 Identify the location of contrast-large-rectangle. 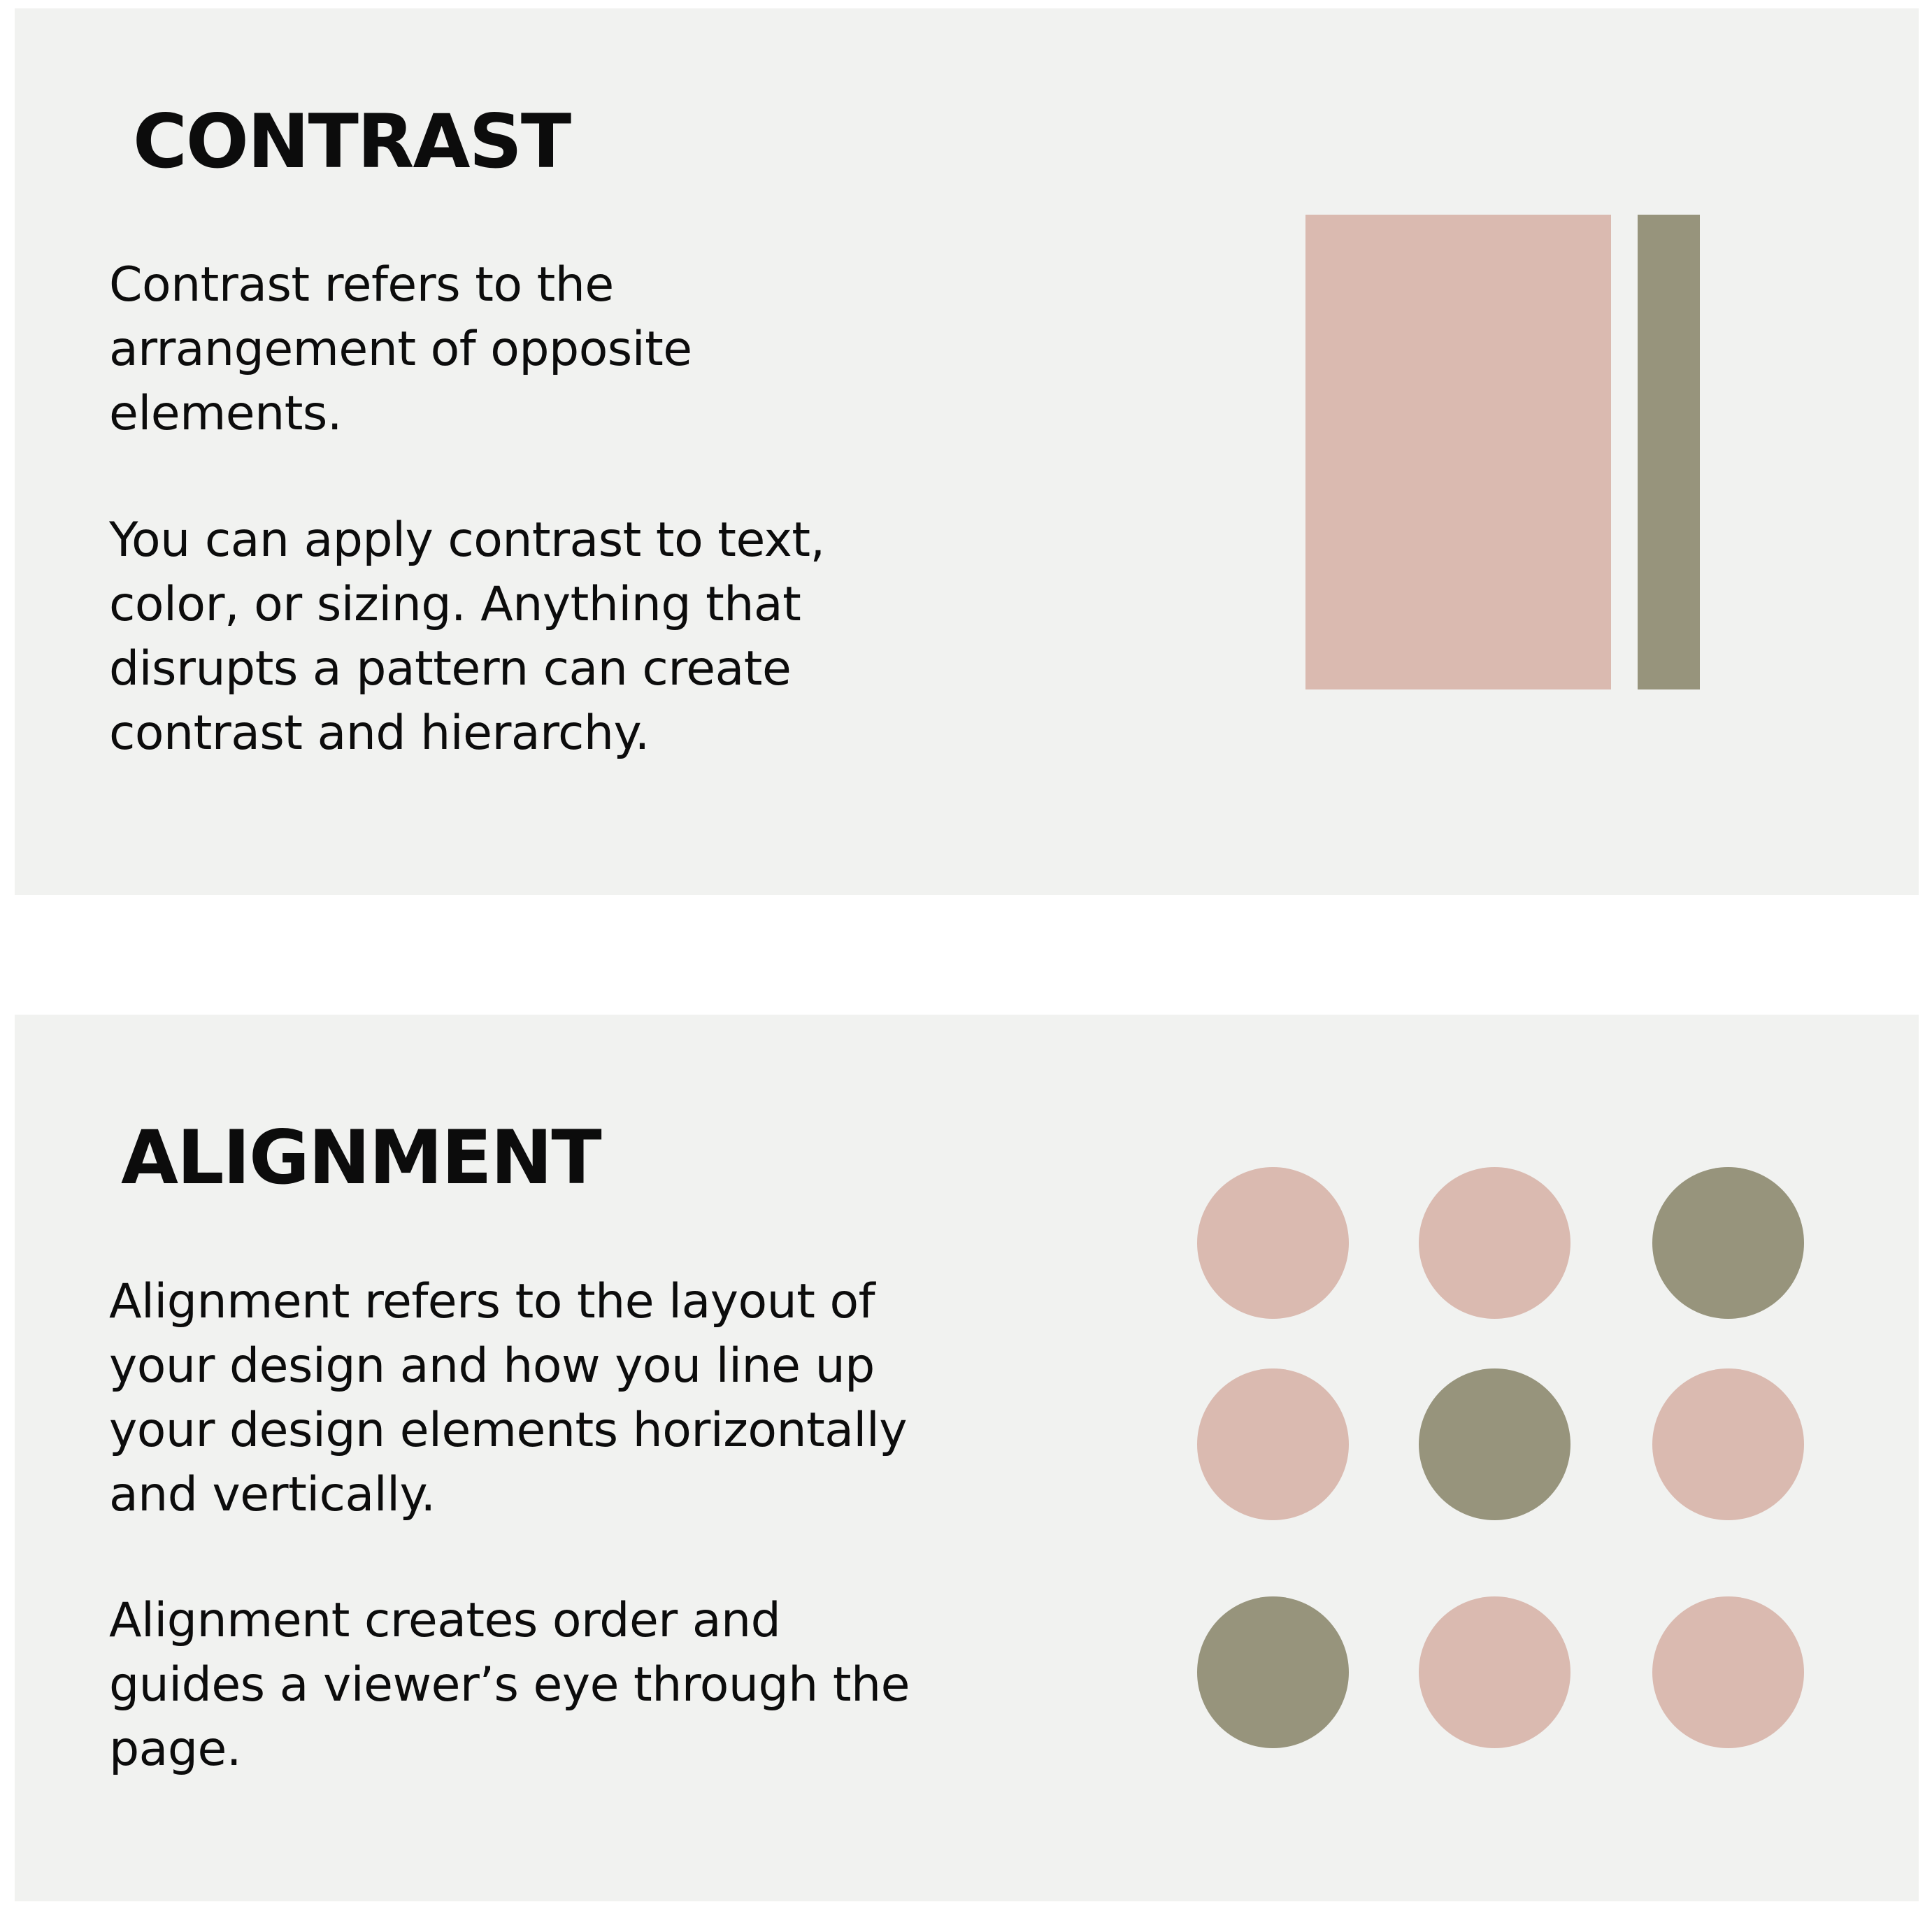
(1458, 452).